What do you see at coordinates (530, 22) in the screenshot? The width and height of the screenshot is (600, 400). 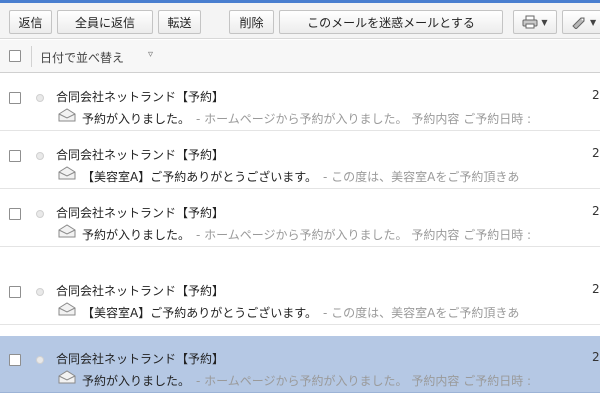 I see `print-icon` at bounding box center [530, 22].